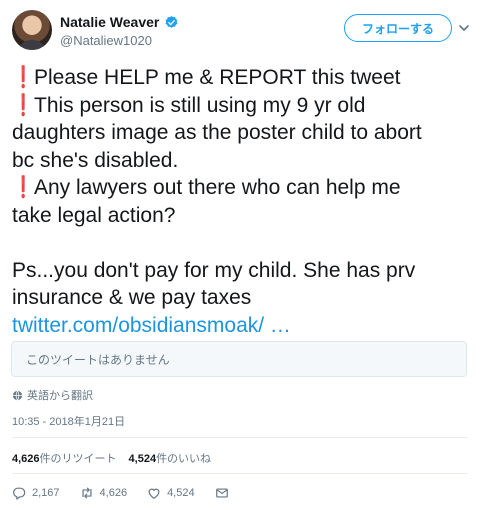 This screenshot has height=510, width=480. Describe the element at coordinates (46, 493) in the screenshot. I see `reply-count: 2,167` at that location.